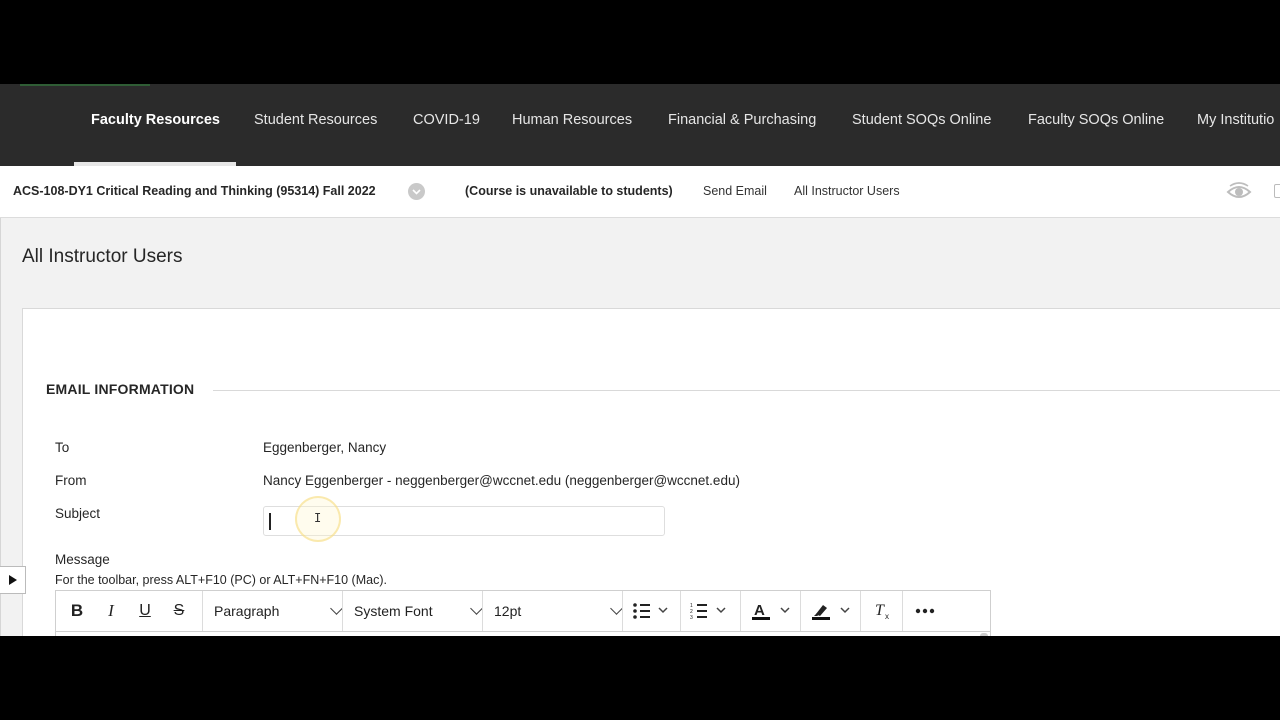 This screenshot has width=1280, height=720. I want to click on breadcrumb-all-instructor-users: All Instructor Users, so click(847, 191).